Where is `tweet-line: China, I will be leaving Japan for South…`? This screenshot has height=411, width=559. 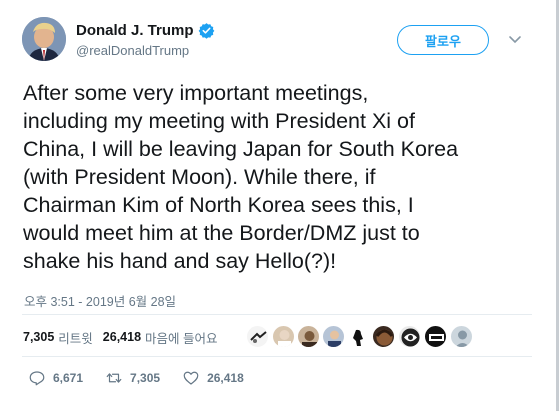
tweet-line: China, I will be leaving Japan for South… is located at coordinates (241, 149).